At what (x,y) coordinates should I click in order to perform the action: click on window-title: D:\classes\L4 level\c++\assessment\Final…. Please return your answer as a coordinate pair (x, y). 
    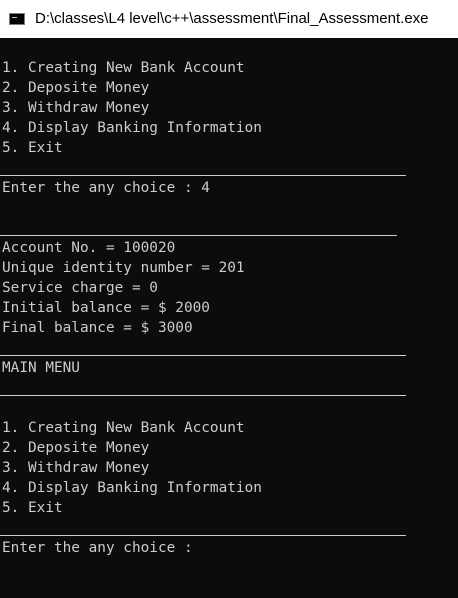
    Looking at the image, I should click on (232, 18).